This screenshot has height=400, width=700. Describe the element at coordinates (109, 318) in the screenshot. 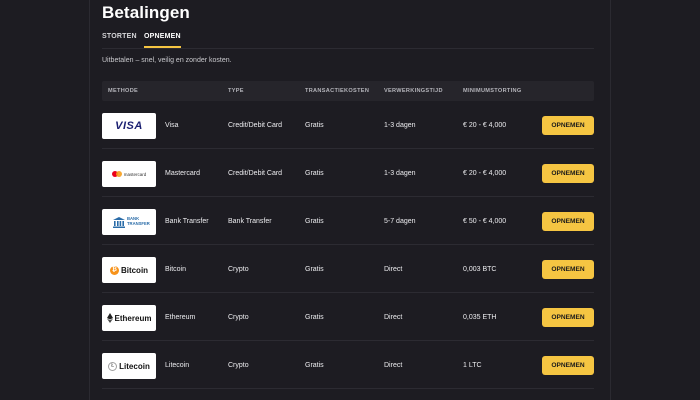

I see `ethereum-icon` at that location.